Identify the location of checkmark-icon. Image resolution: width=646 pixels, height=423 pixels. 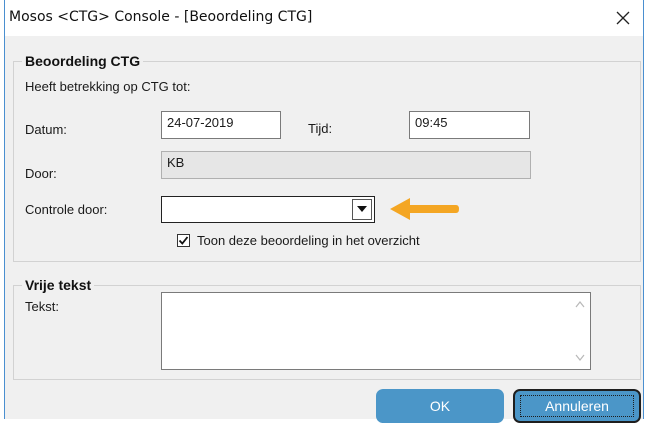
(183, 240).